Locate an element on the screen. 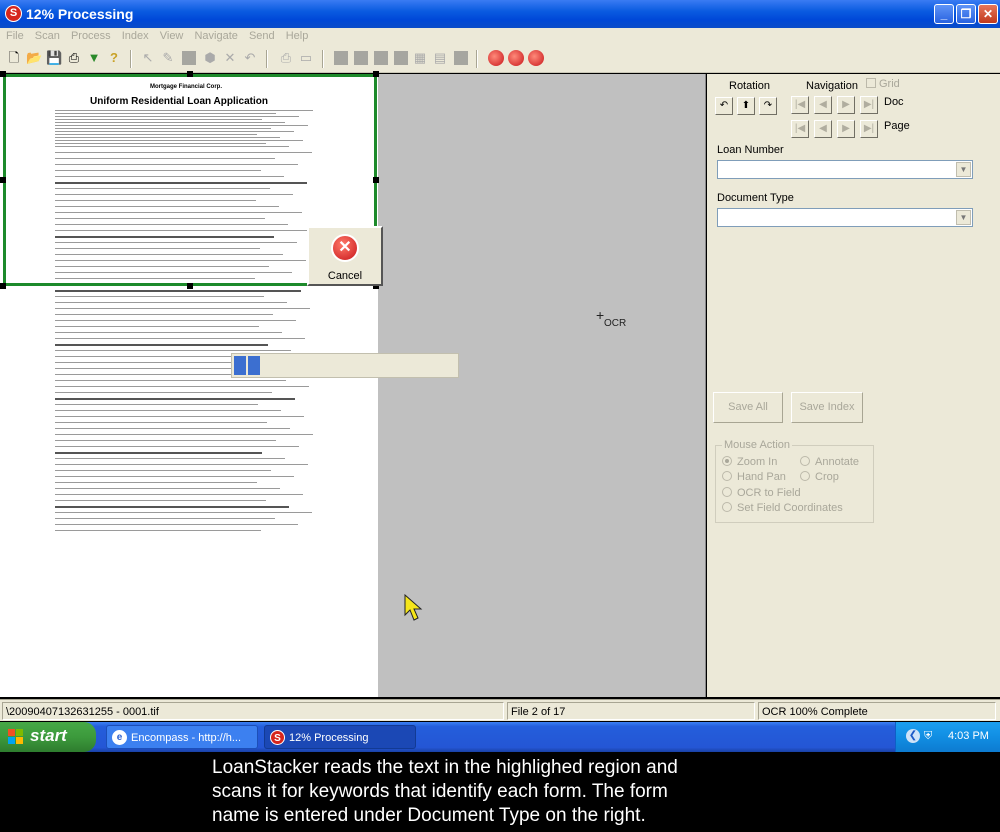 Image resolution: width=1000 pixels, height=832 pixels. support-icon is located at coordinates (516, 58).